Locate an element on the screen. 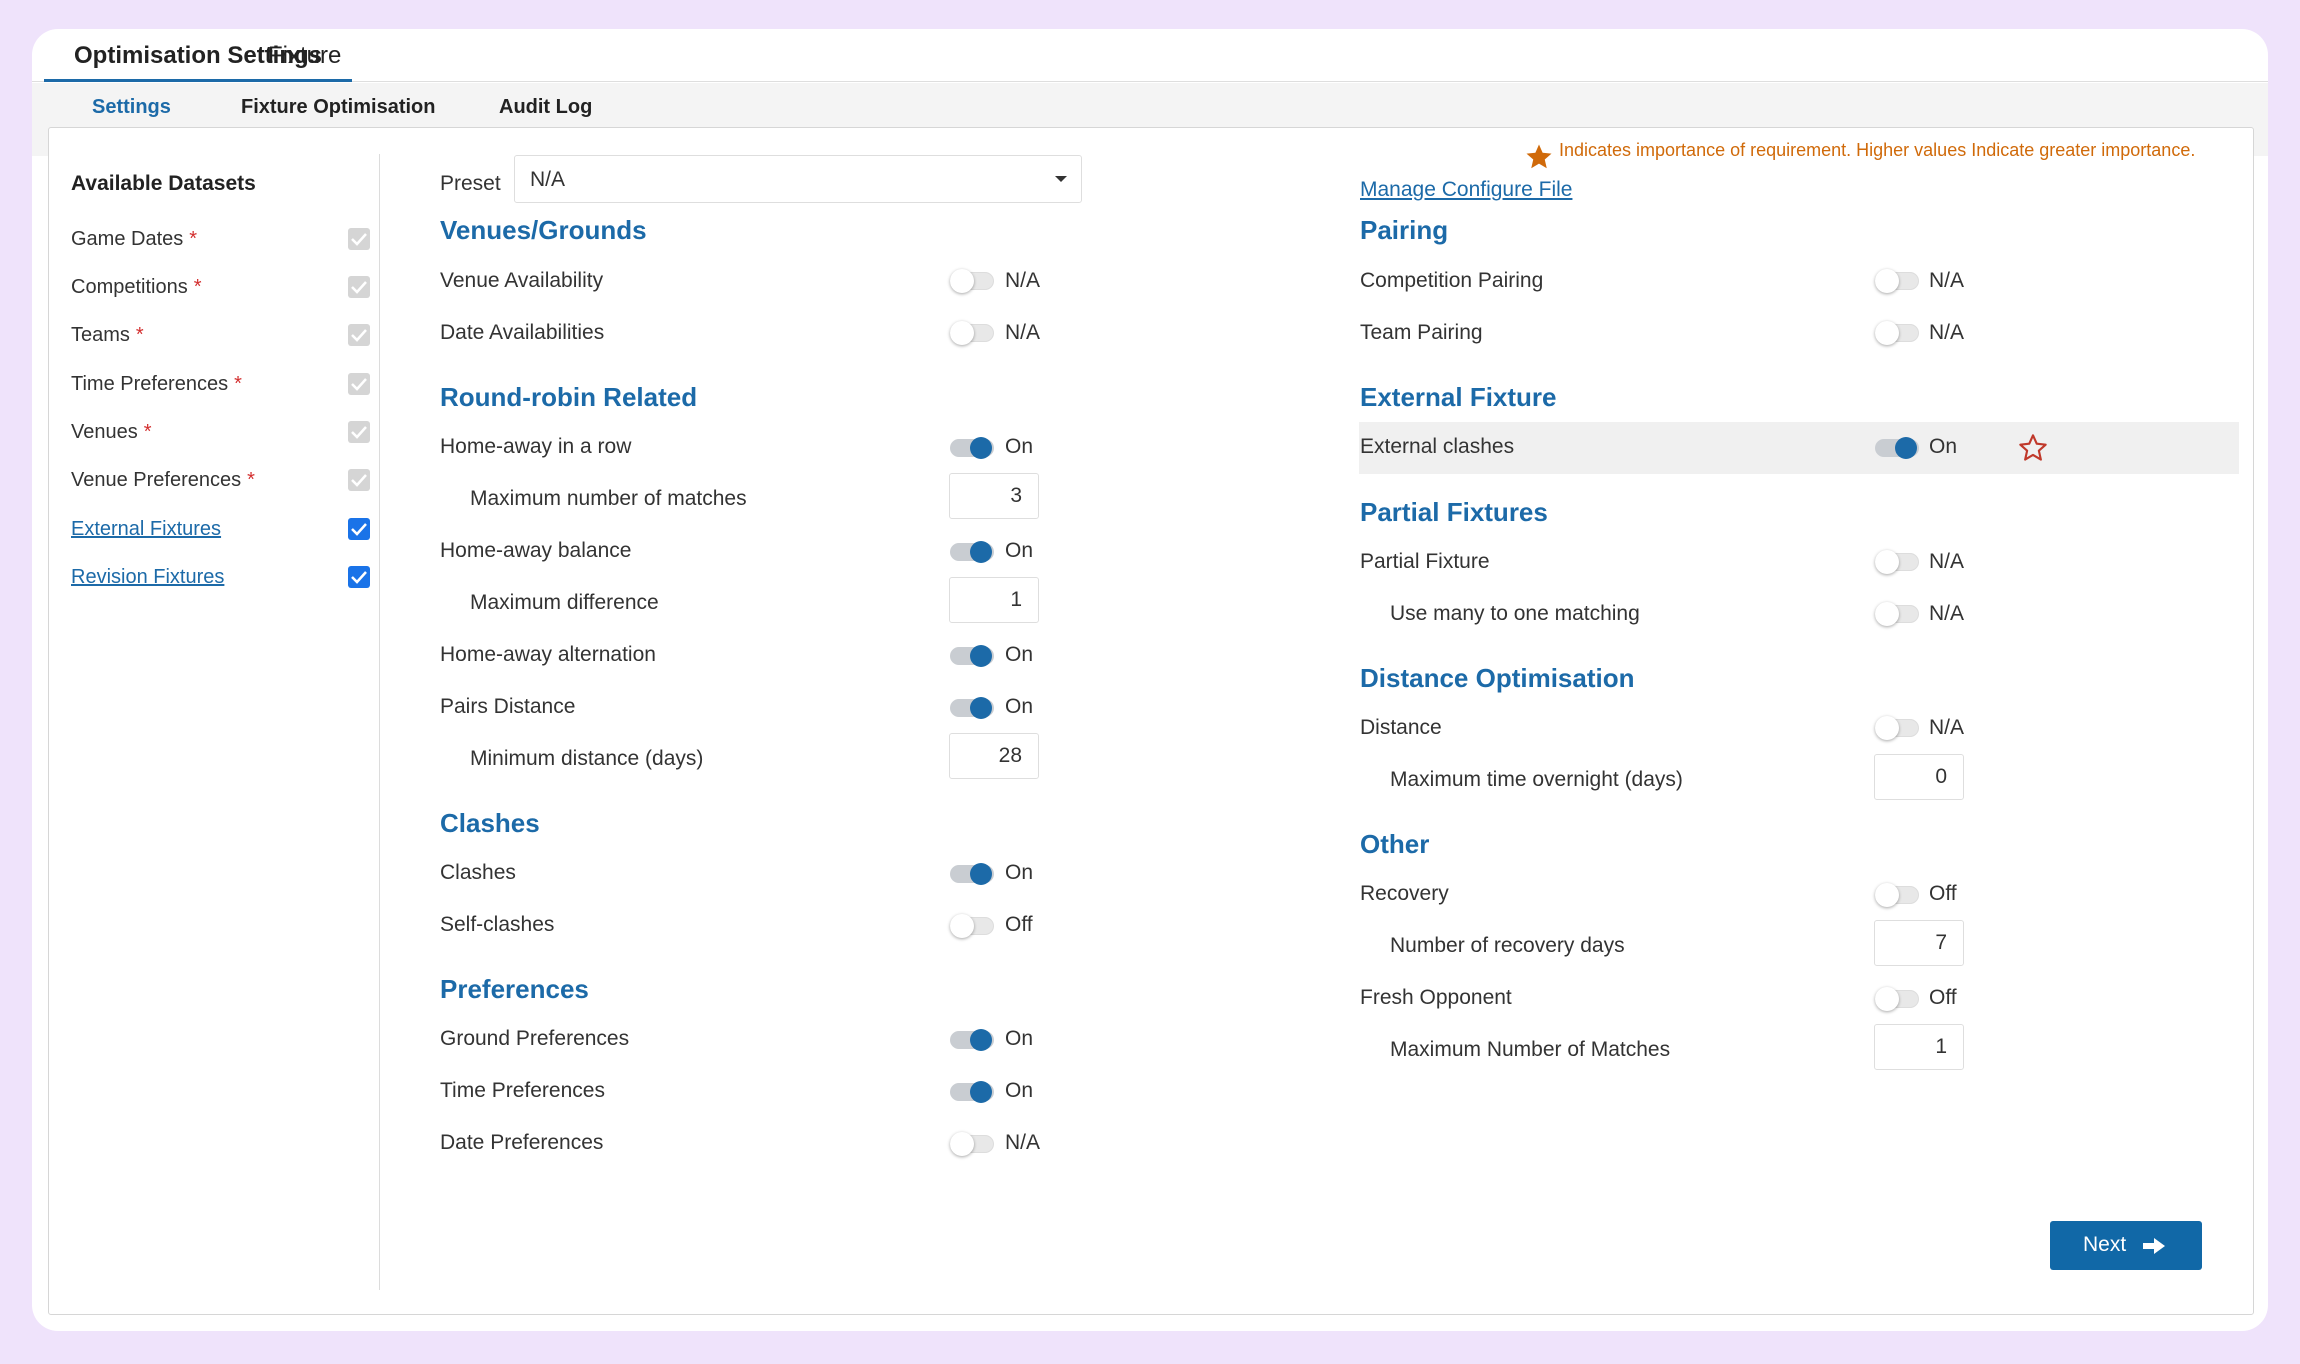 The image size is (2300, 1364). section-clashes: Clashes is located at coordinates (490, 823).